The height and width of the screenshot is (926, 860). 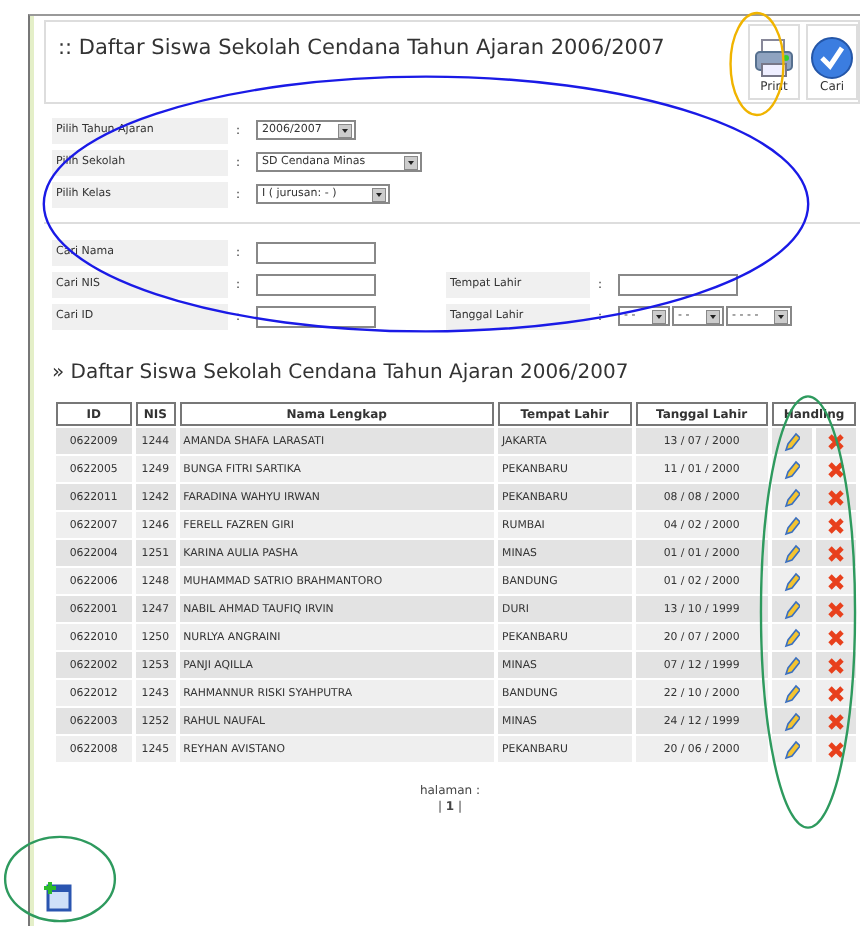 I want to click on checkmark-icon, so click(x=832, y=58).